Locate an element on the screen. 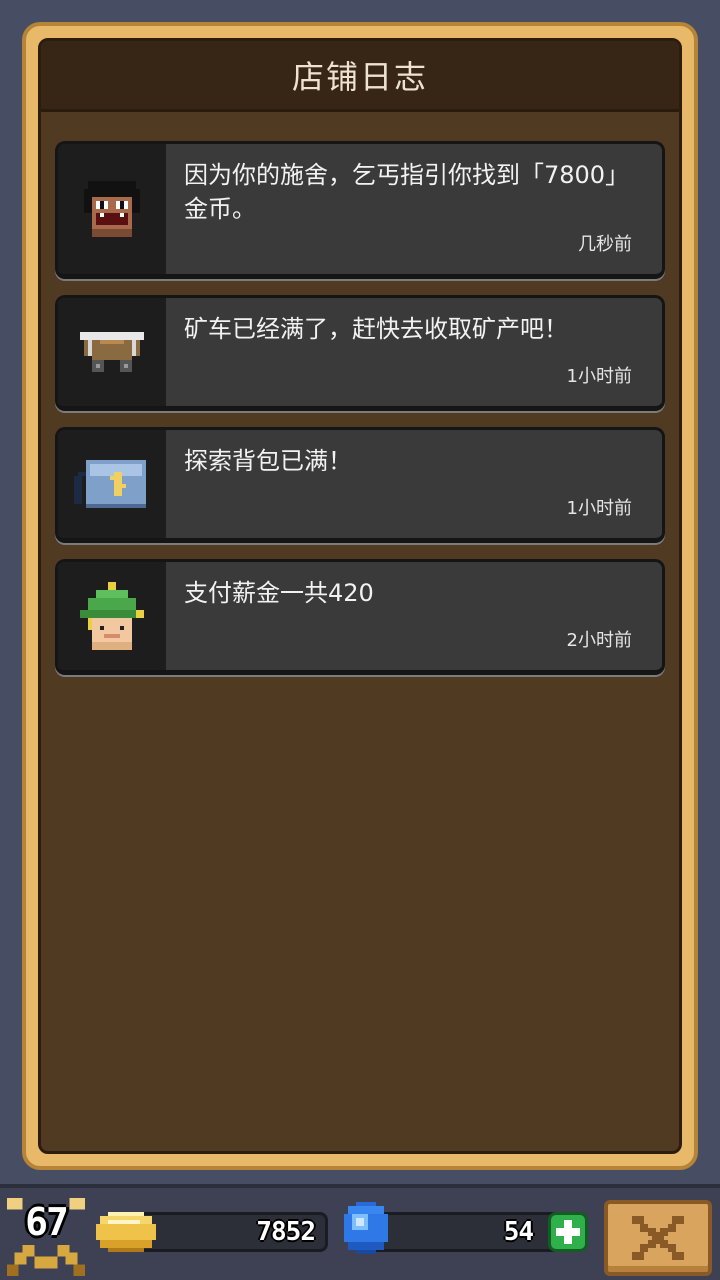  miner-icon is located at coordinates (112, 616).